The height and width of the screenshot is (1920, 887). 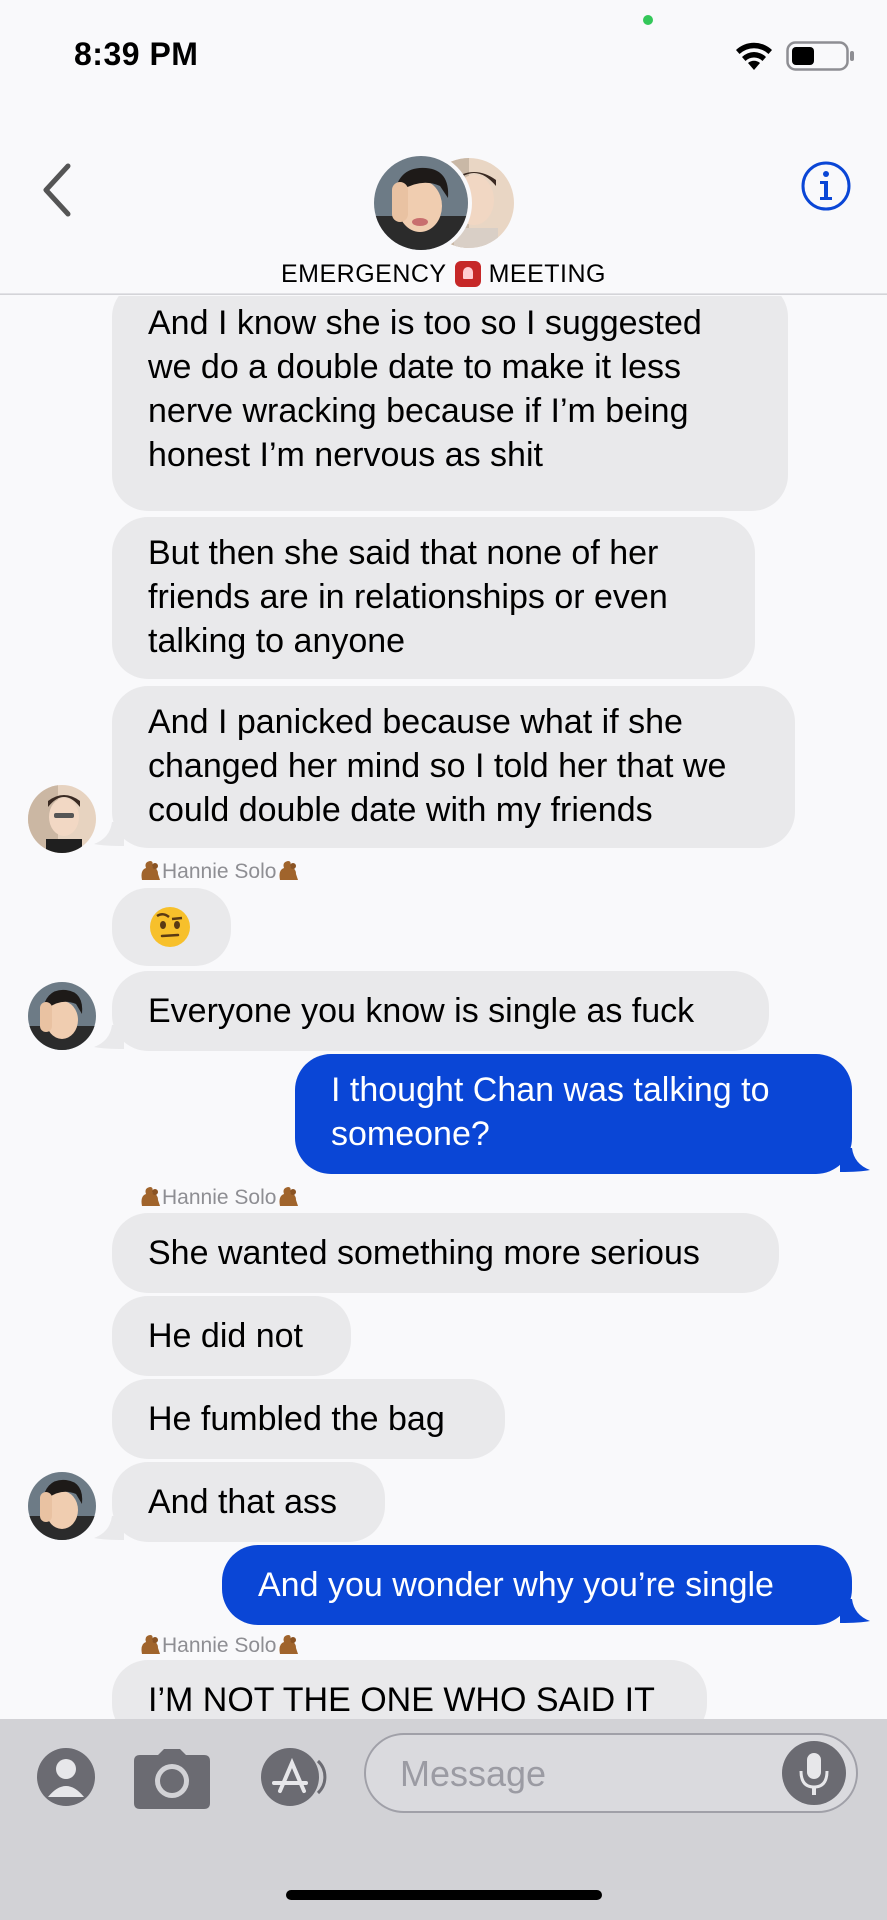 What do you see at coordinates (820, 56) in the screenshot?
I see `battery-icon` at bounding box center [820, 56].